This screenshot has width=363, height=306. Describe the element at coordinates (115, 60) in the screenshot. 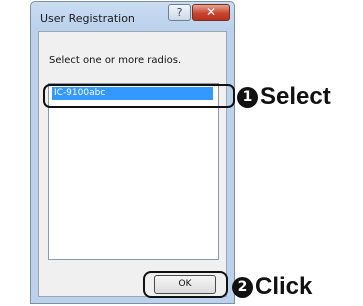

I see `instruction-text: Select one or more radios.` at that location.